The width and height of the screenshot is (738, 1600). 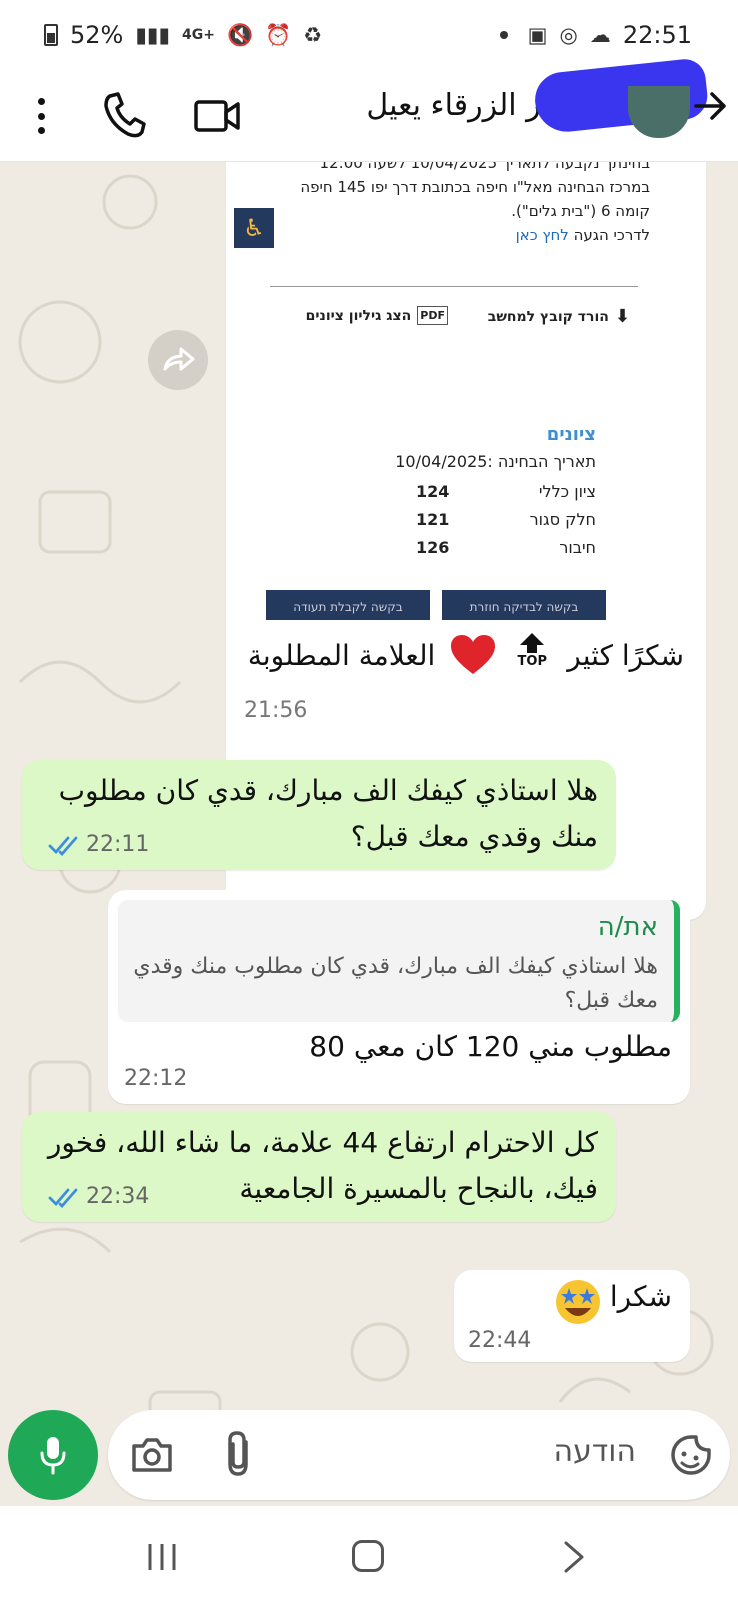 I want to click on image-caption: شكرًا كثير TOP العلامة المطلوبة, so click(x=466, y=655).